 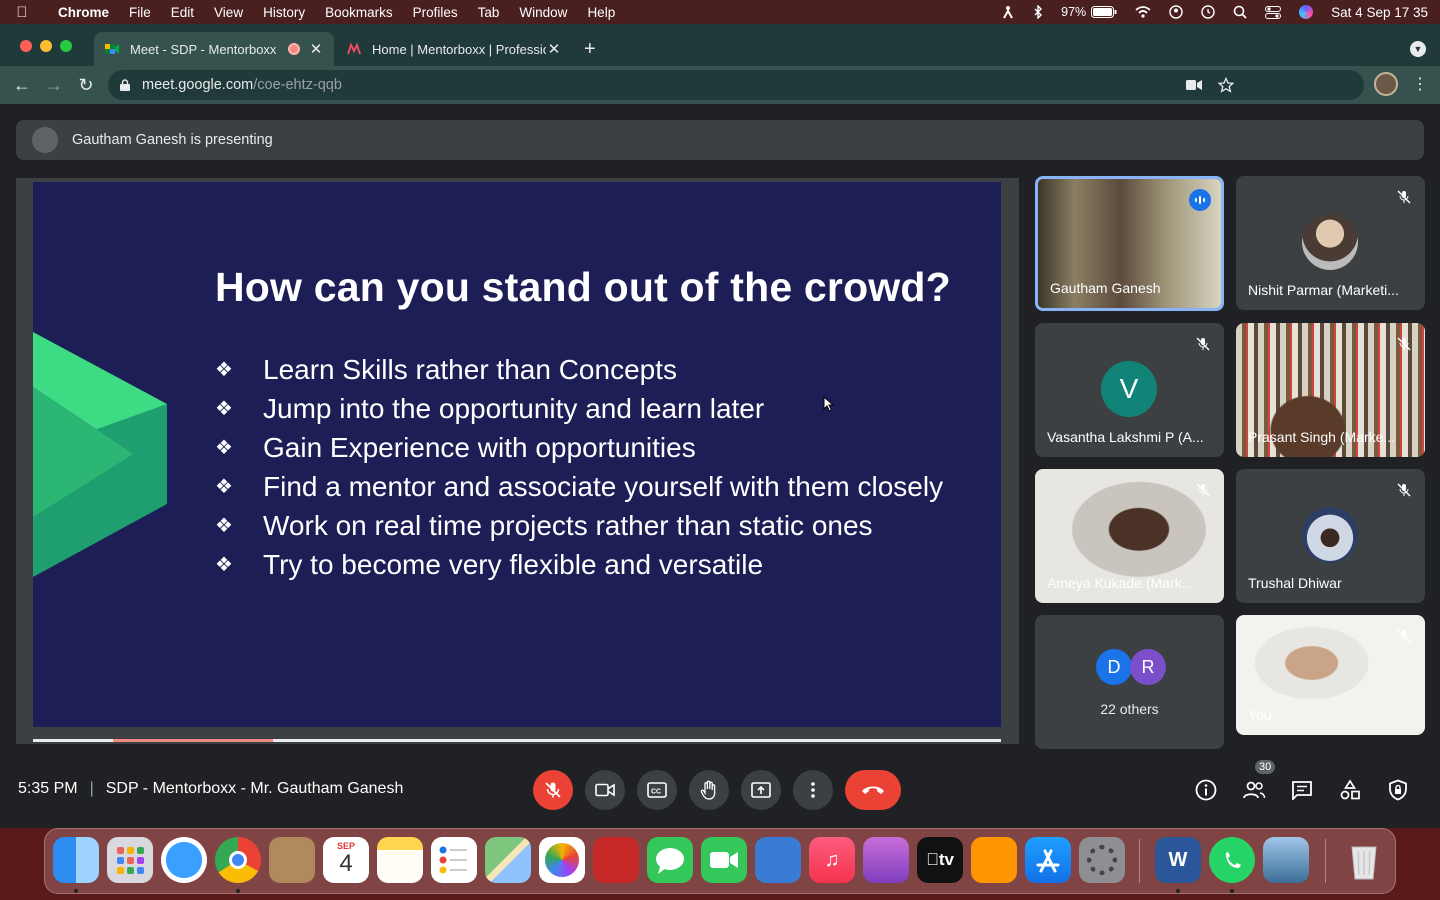 What do you see at coordinates (214, 49) in the screenshot?
I see `tab-meet: Meet - SDP - Mentorboxx ✕` at bounding box center [214, 49].